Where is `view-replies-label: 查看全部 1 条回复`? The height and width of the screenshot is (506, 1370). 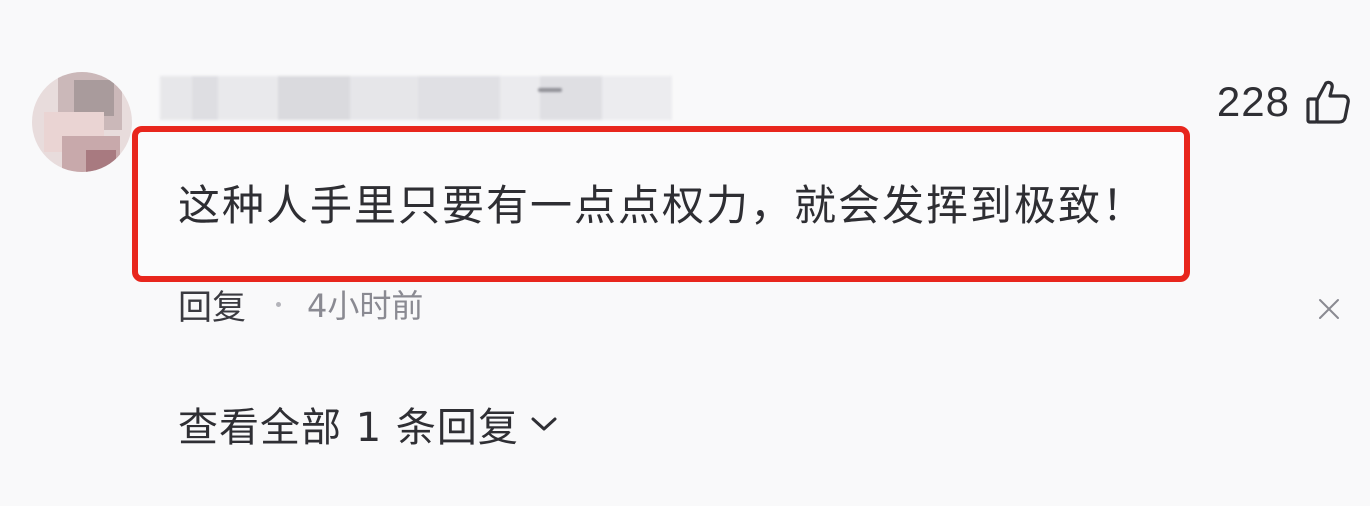
view-replies-label: 查看全部 1 条回复 is located at coordinates (348, 428).